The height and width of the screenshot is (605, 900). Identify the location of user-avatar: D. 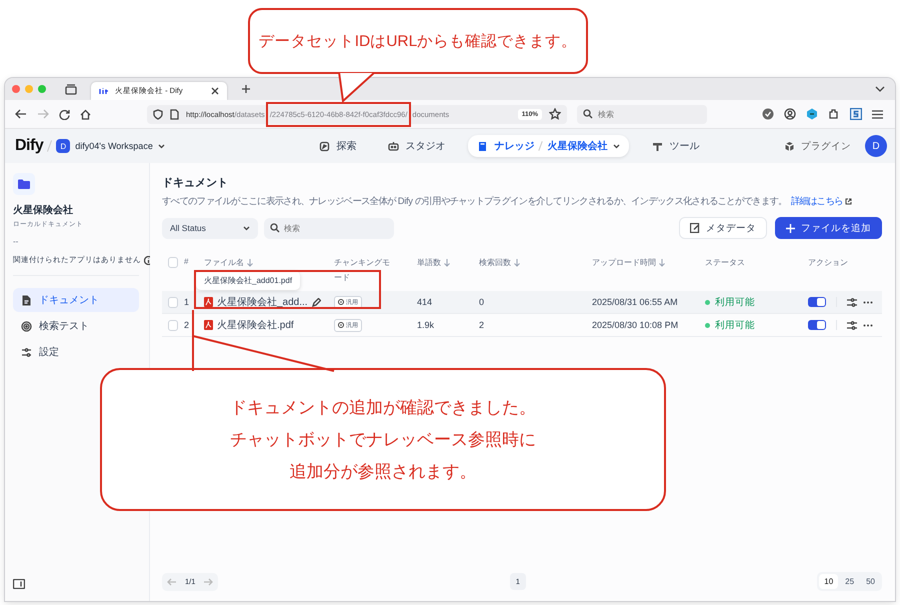
(876, 146).